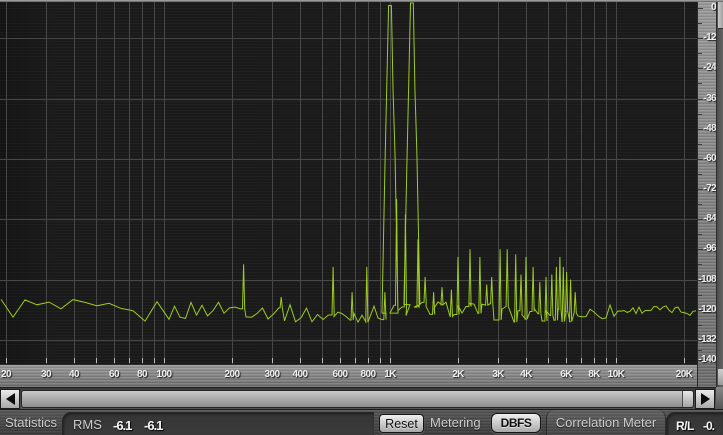 The width and height of the screenshot is (723, 435). What do you see at coordinates (709, 218) in the screenshot?
I see `db-axis-label: -84` at bounding box center [709, 218].